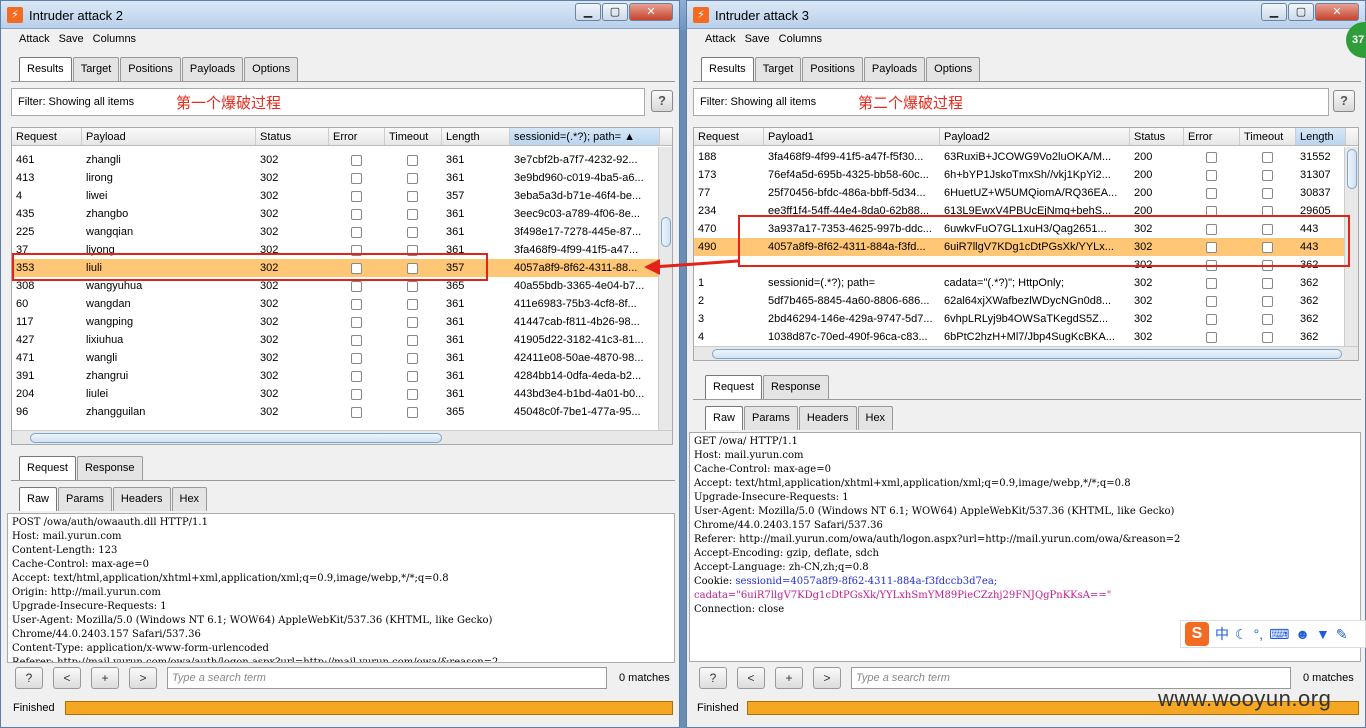 The width and height of the screenshot is (1366, 728). I want to click on tab-headers: Headers, so click(141, 499).